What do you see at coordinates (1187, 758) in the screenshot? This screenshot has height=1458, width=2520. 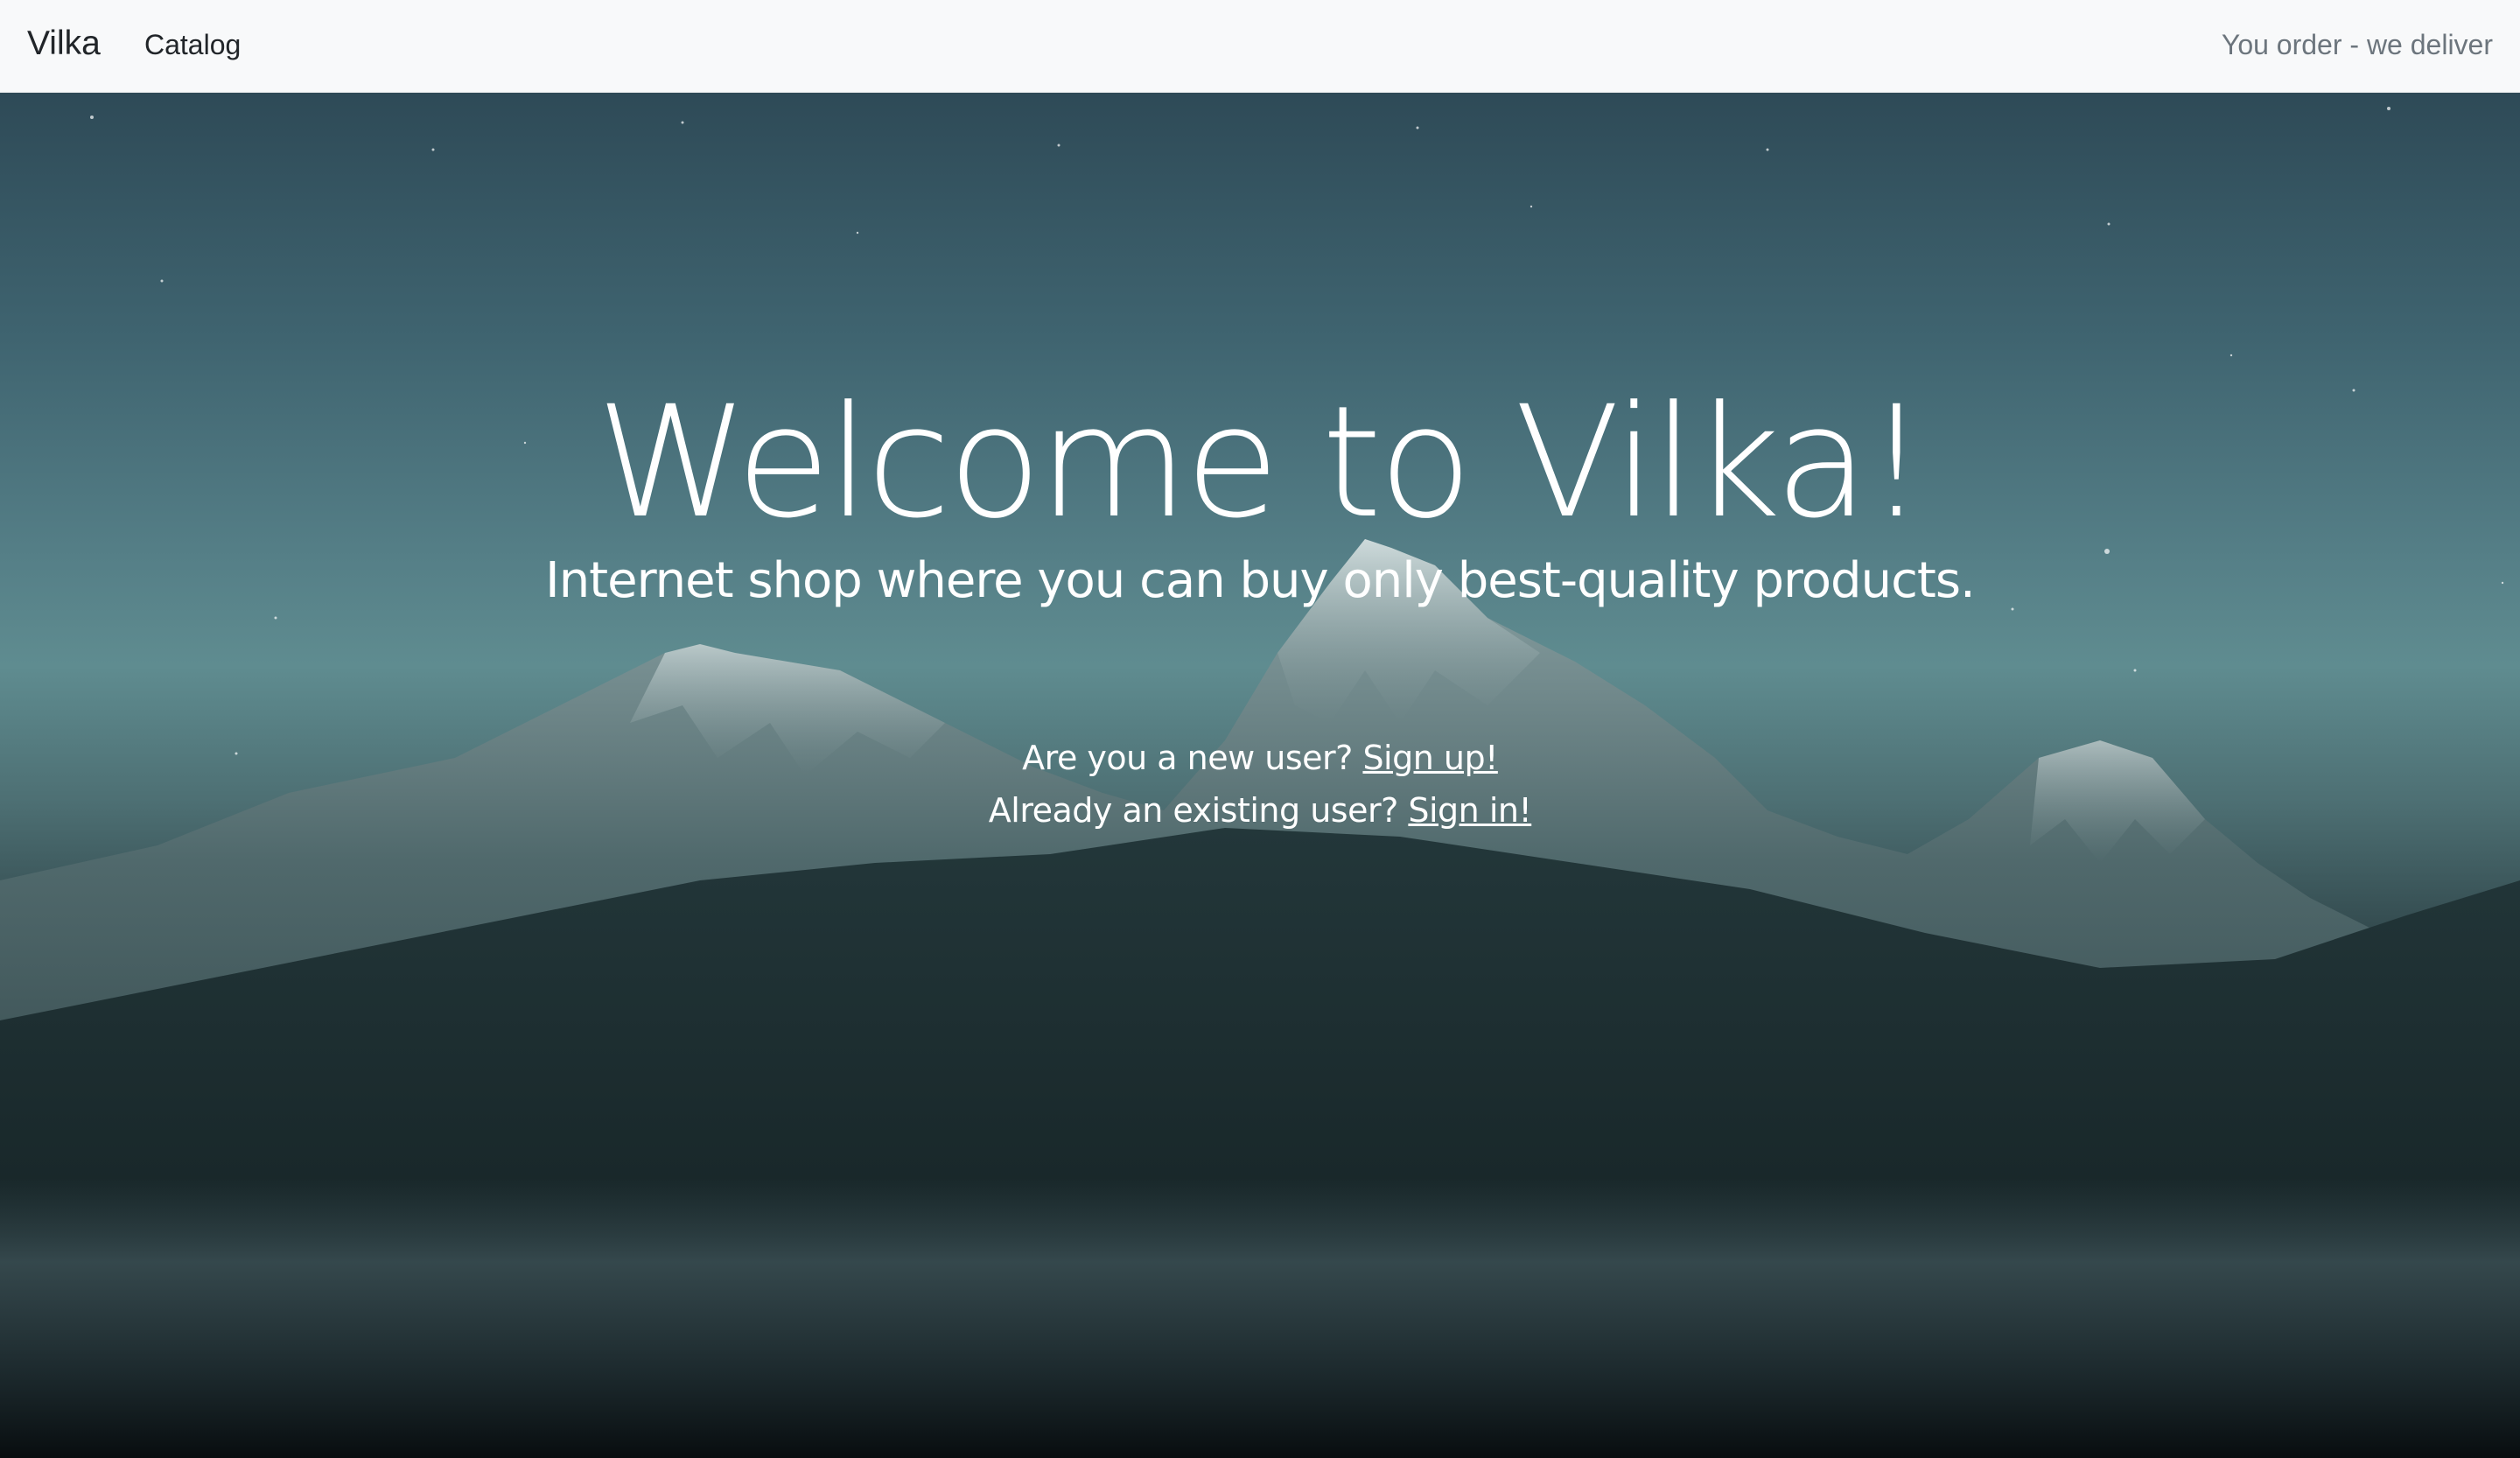 I see `signup-prompt: Are you a new user?` at bounding box center [1187, 758].